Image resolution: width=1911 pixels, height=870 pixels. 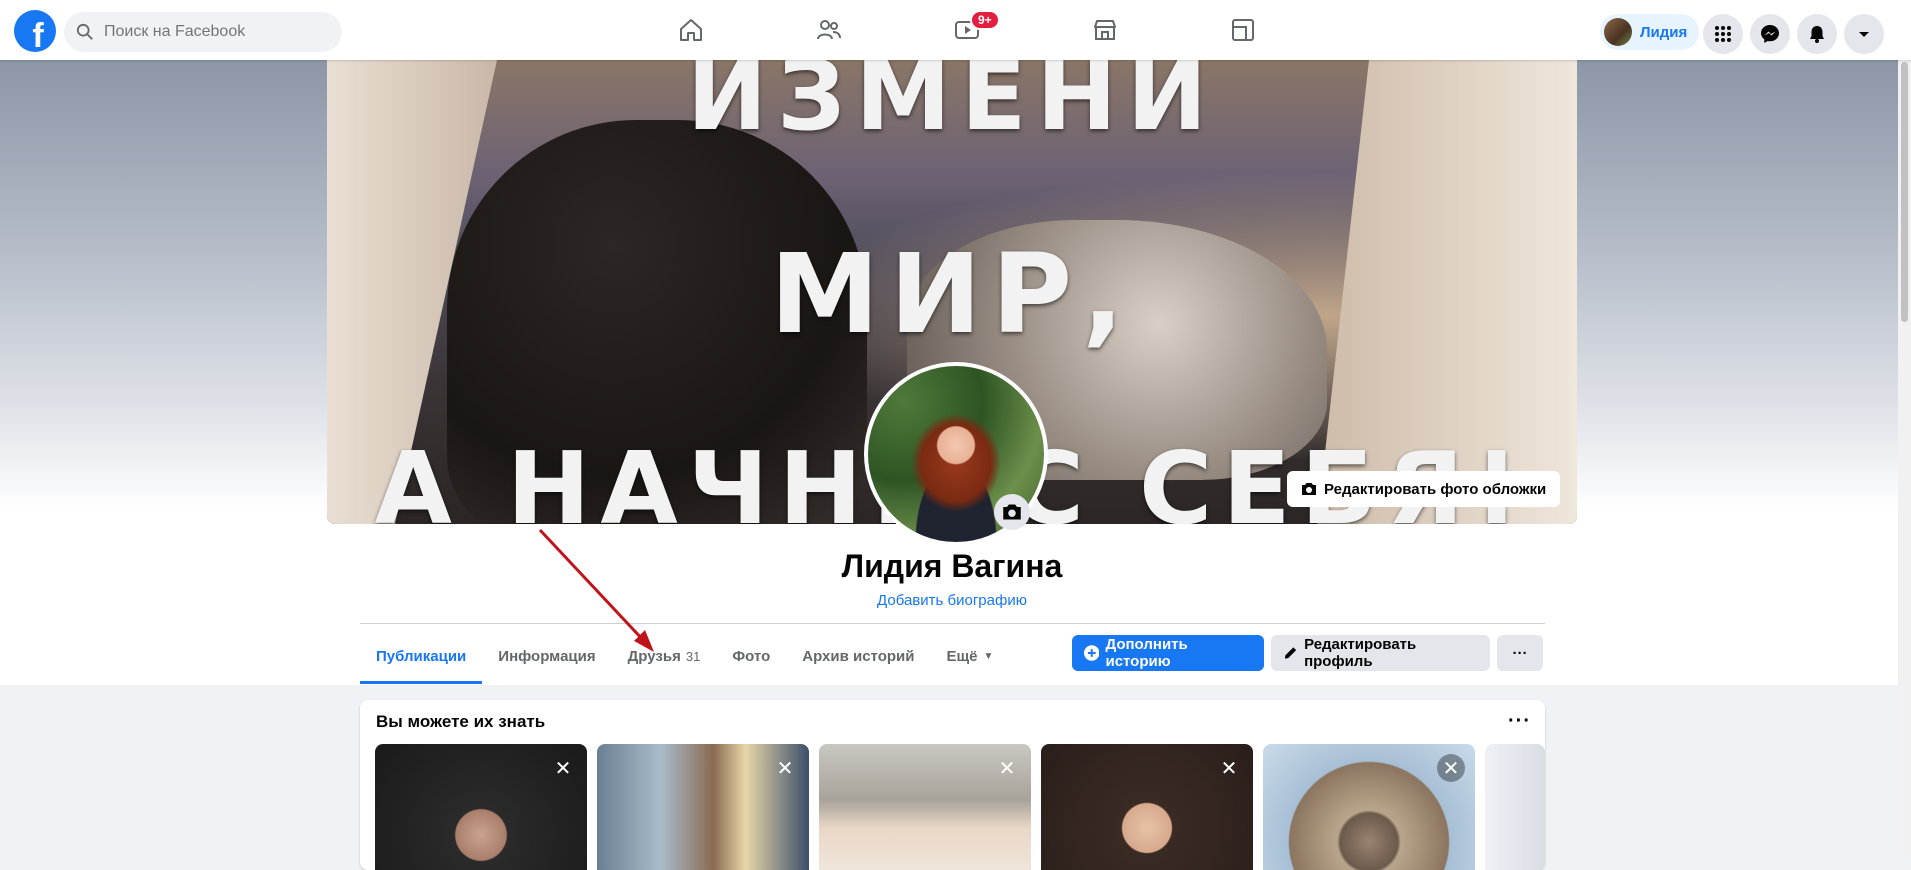 I want to click on tab-about-label: Информация, so click(x=547, y=656).